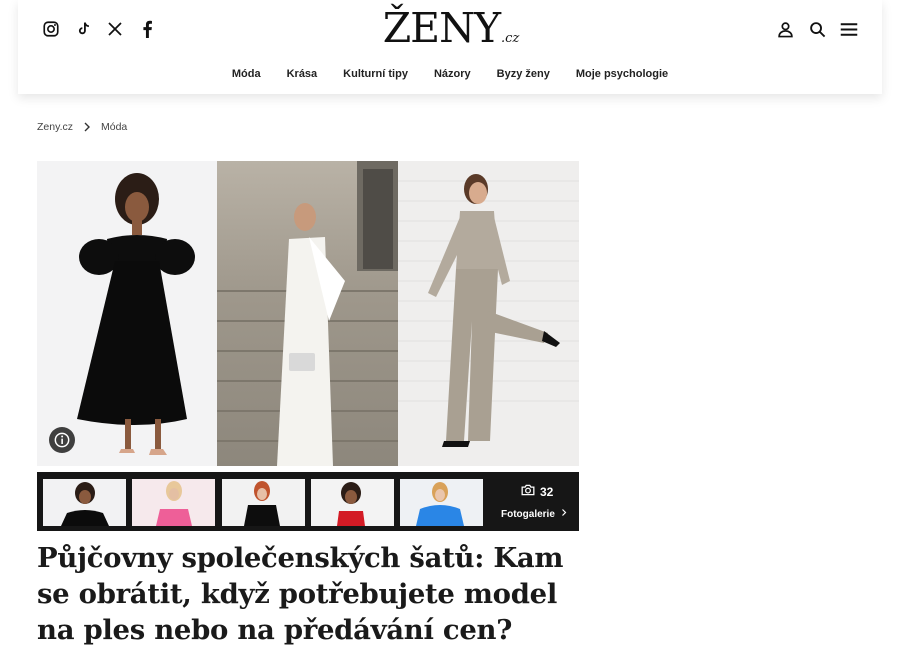 The image size is (904, 645). What do you see at coordinates (375, 74) in the screenshot?
I see `nav-item-kulturni-tipy: Kulturní tipy` at bounding box center [375, 74].